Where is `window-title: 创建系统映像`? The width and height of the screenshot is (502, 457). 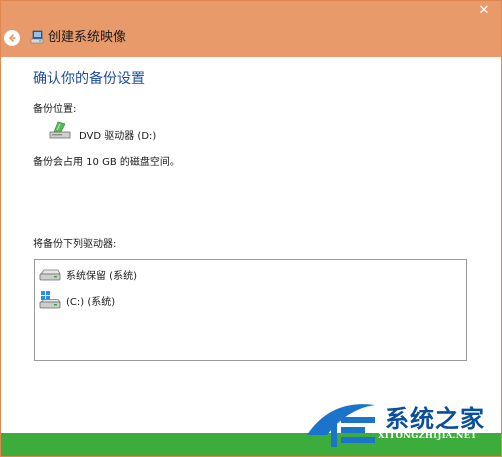
window-title: 创建系统映像 is located at coordinates (87, 37).